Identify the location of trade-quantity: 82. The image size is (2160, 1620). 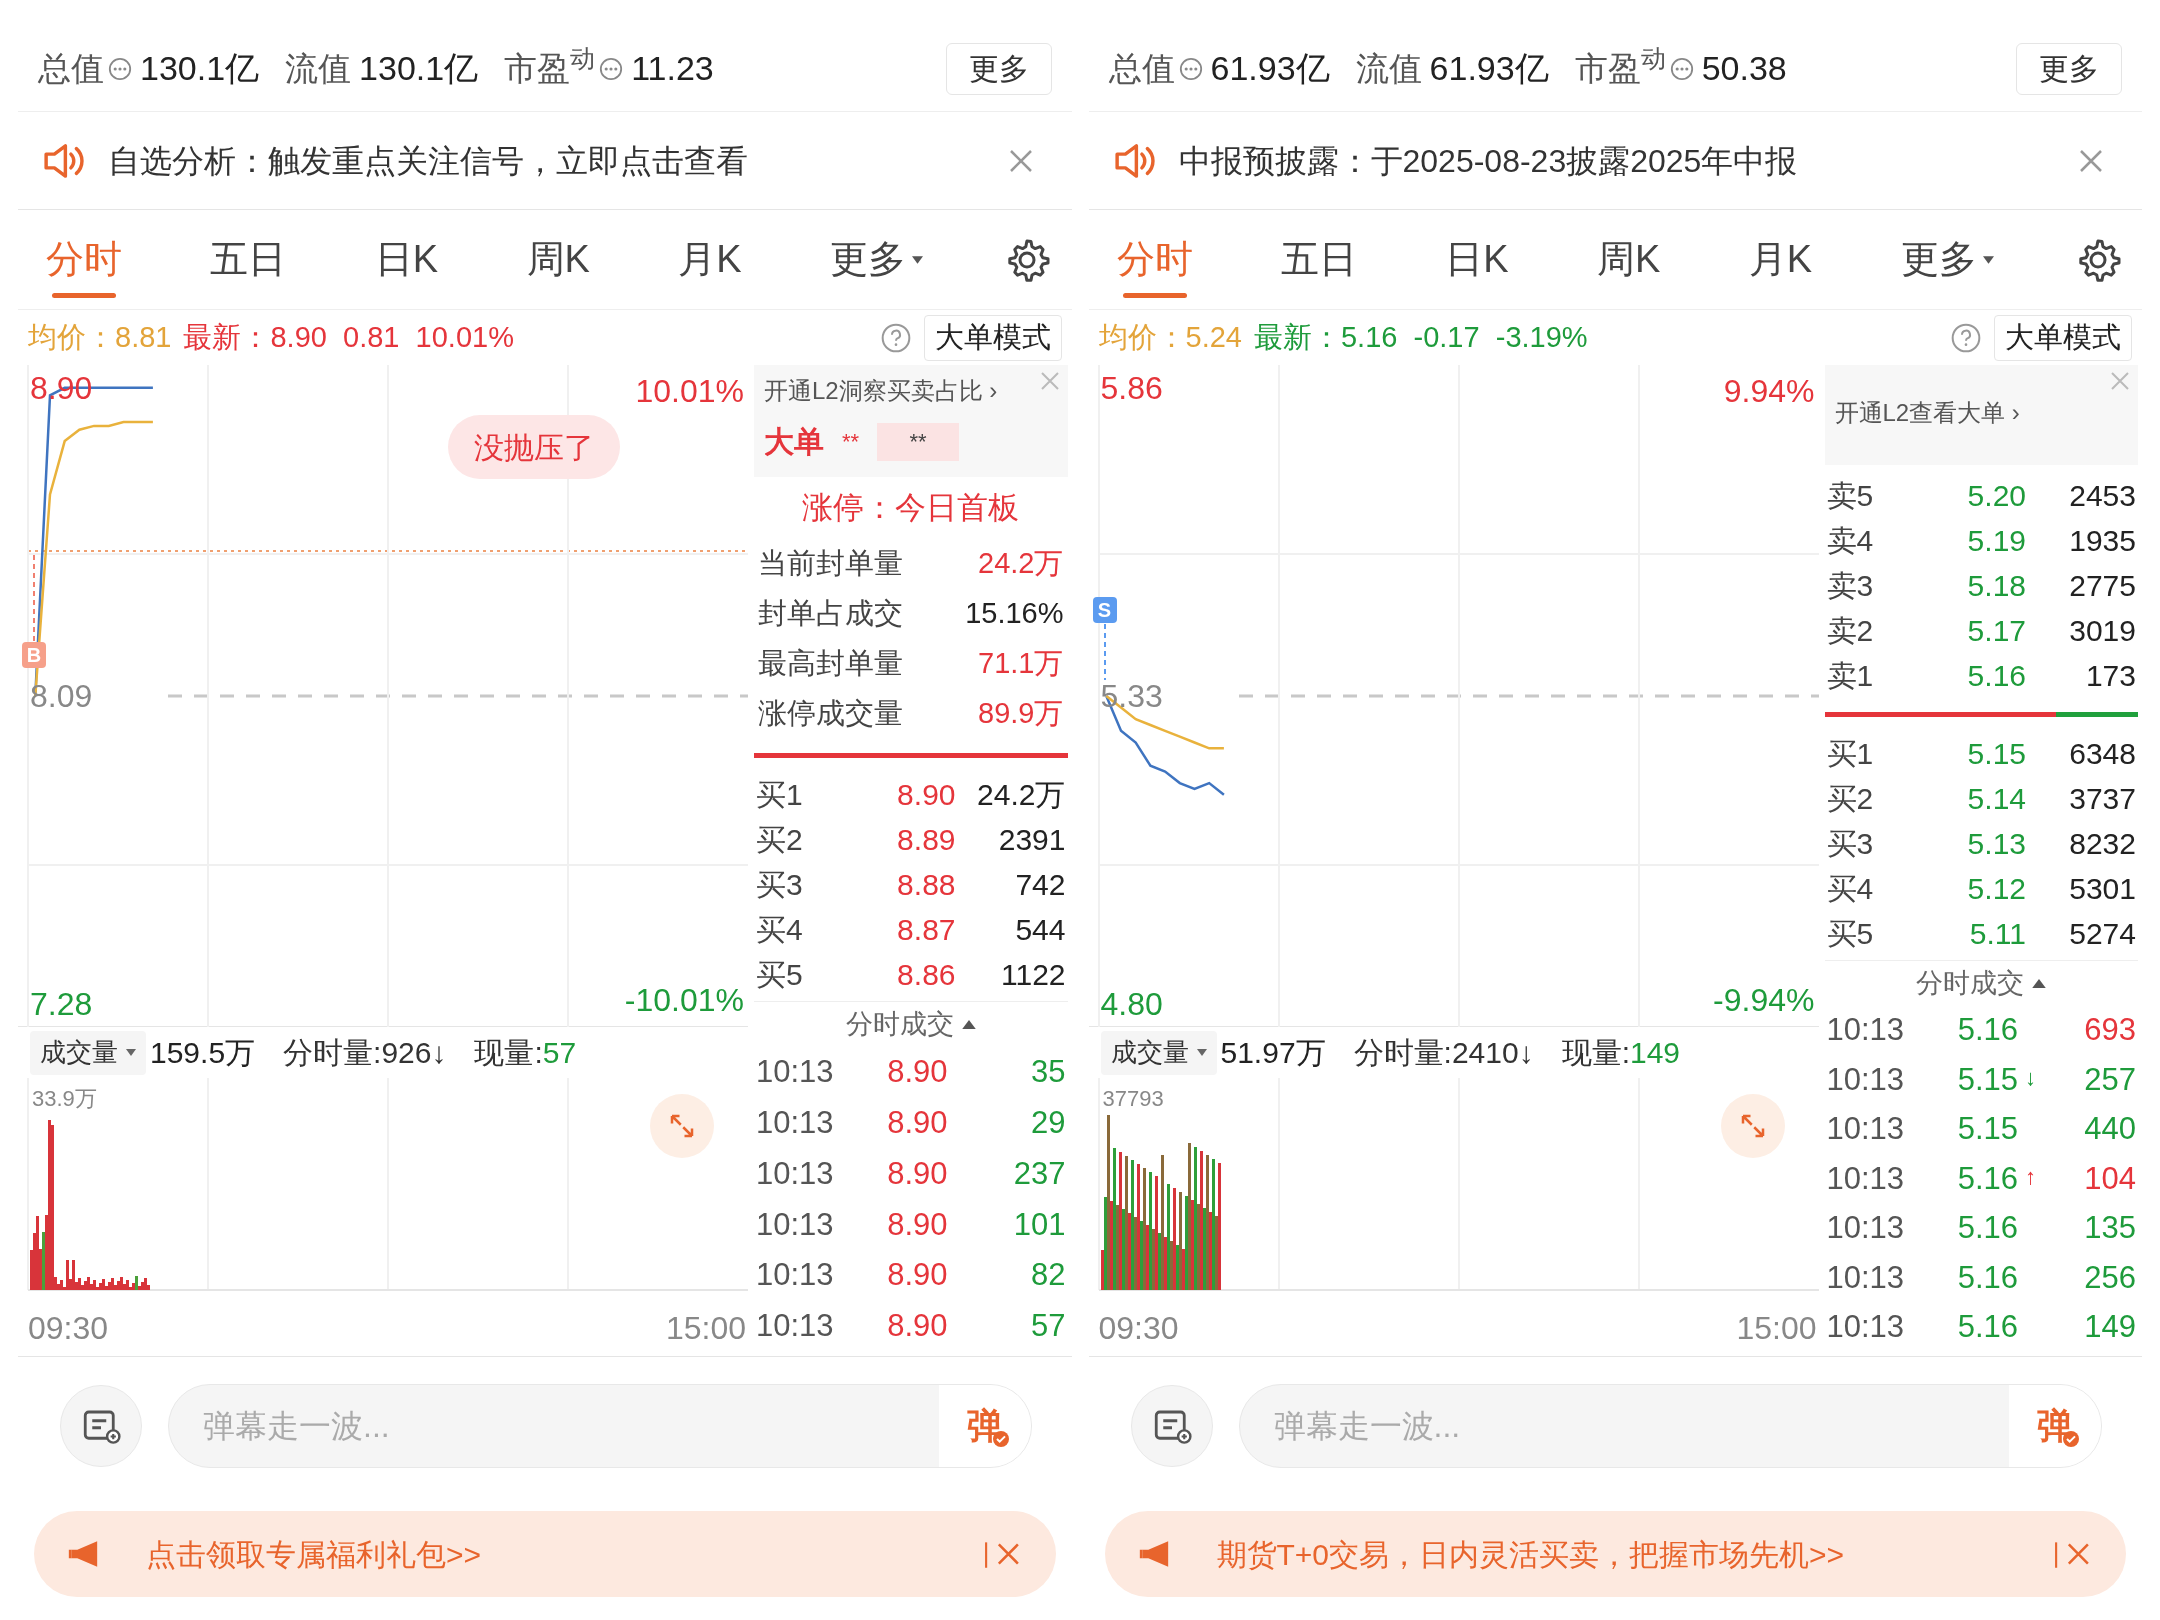
(1048, 1275).